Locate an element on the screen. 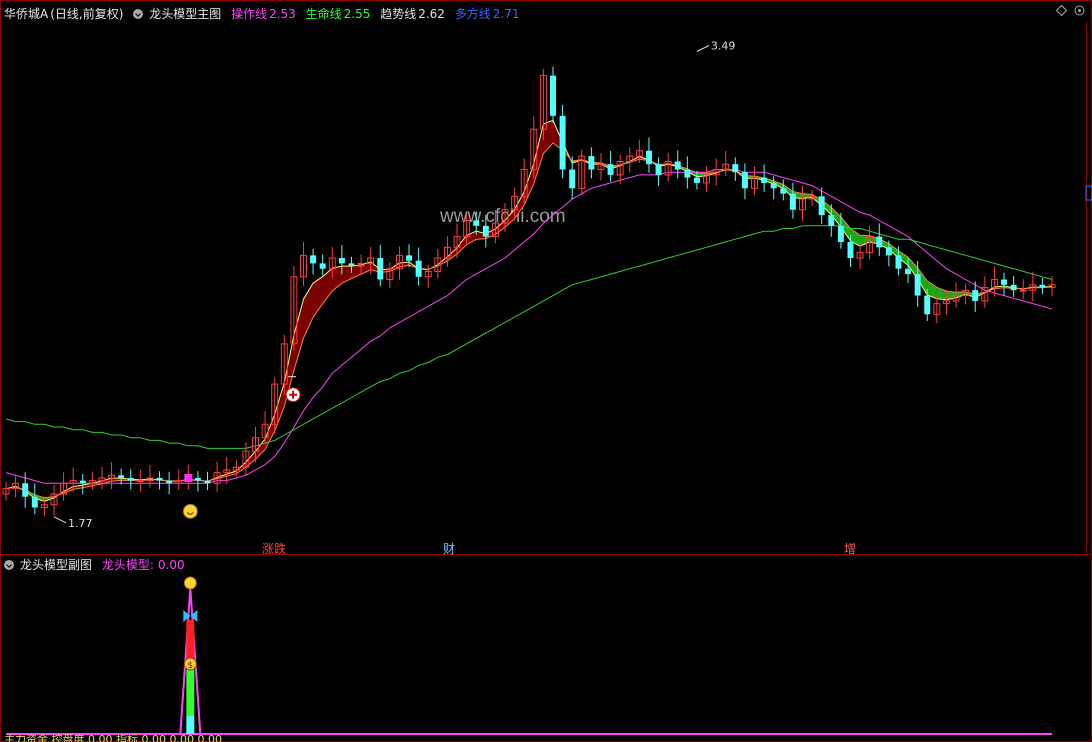  settings-icon is located at coordinates (1079, 10).